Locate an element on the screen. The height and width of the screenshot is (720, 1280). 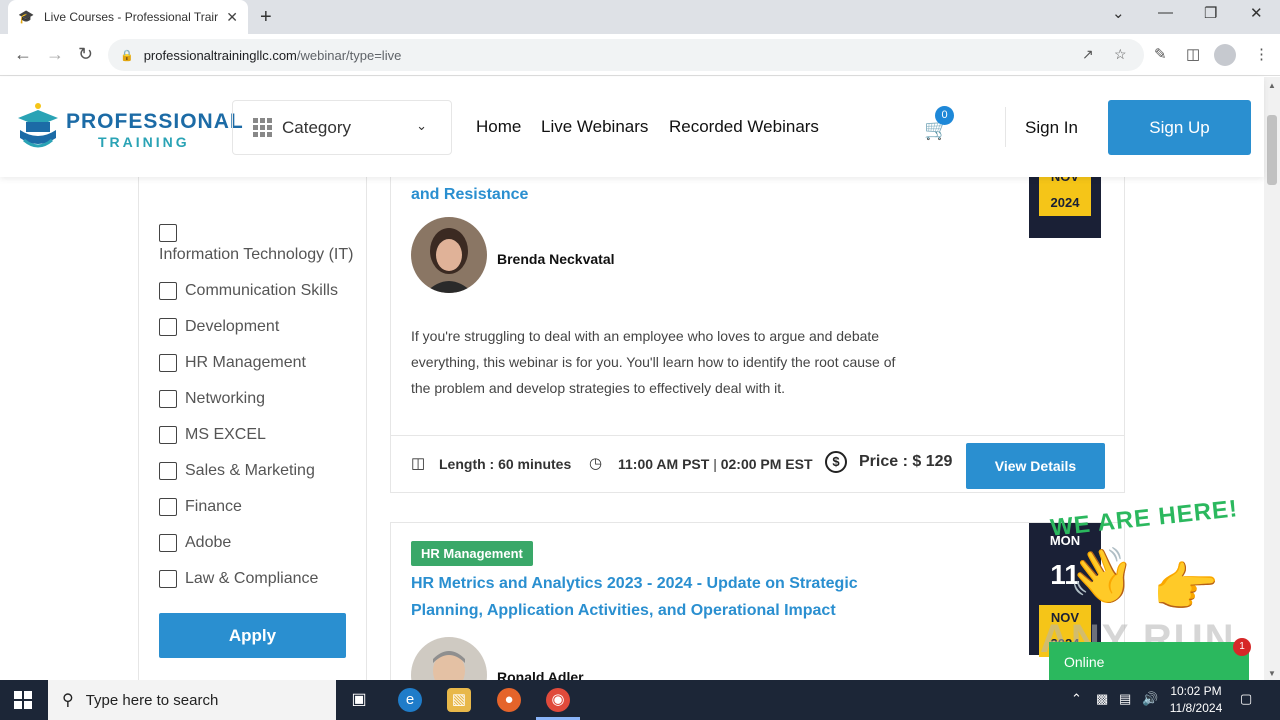
grid-icon is located at coordinates (262, 127).